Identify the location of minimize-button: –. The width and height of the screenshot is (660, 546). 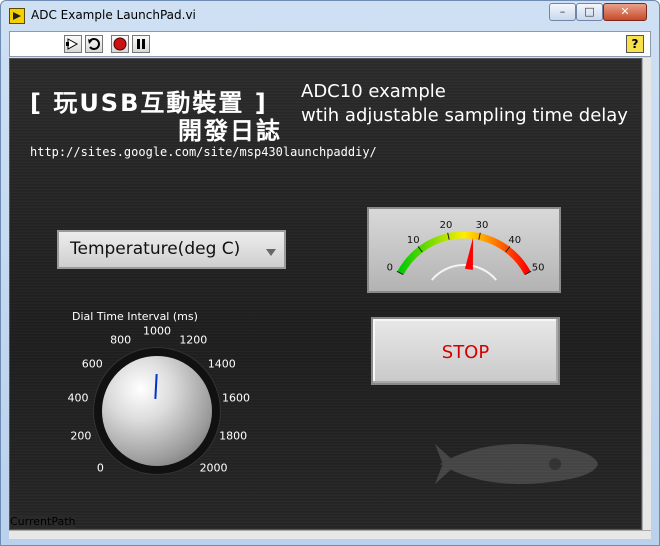
(562, 12).